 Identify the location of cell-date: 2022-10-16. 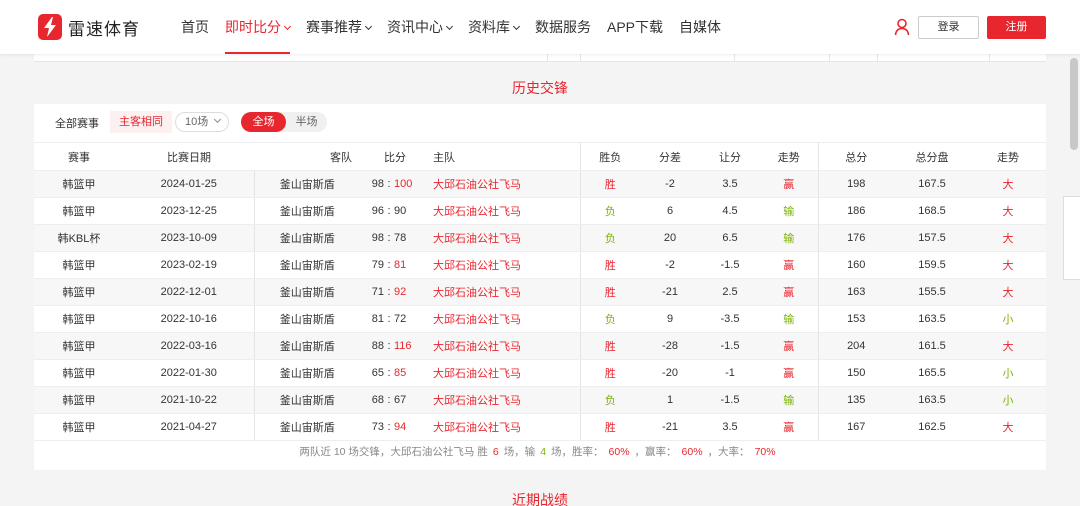
(189, 319).